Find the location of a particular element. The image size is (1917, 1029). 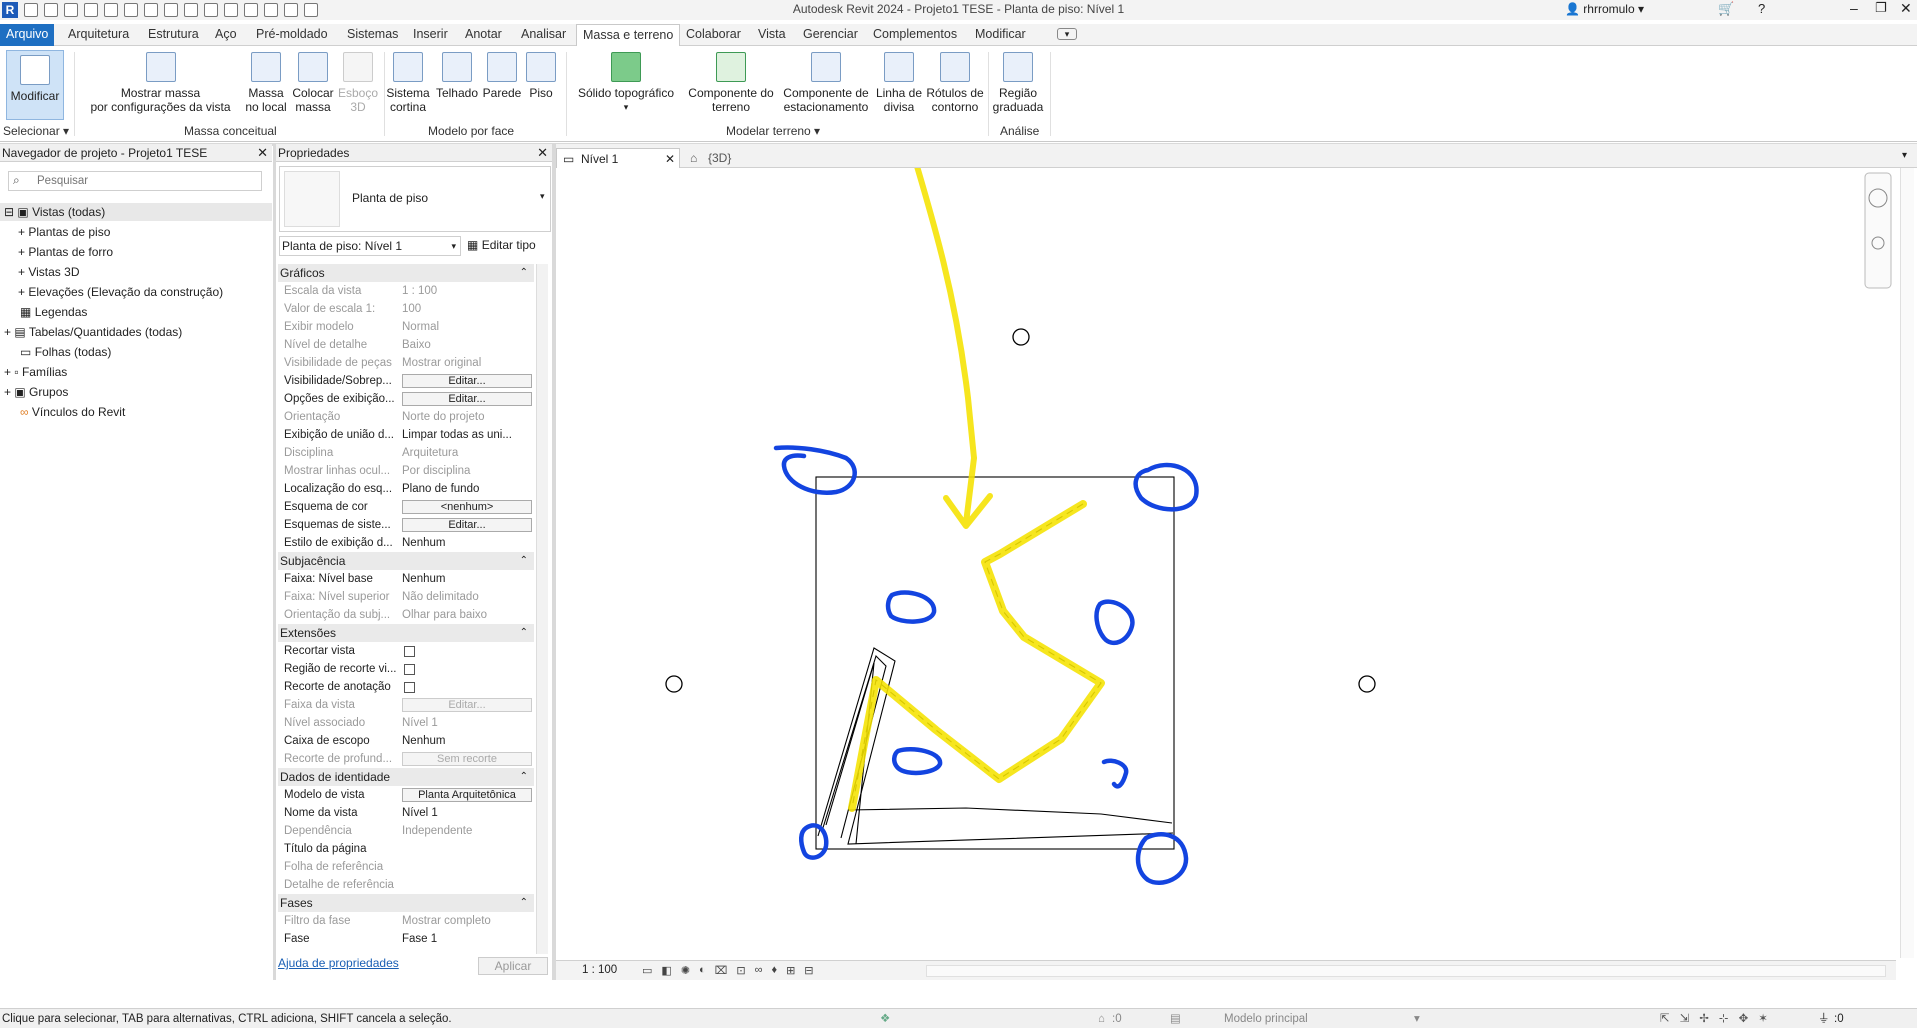

property-row: Nível de detalhe Baixo is located at coordinates (406, 345).